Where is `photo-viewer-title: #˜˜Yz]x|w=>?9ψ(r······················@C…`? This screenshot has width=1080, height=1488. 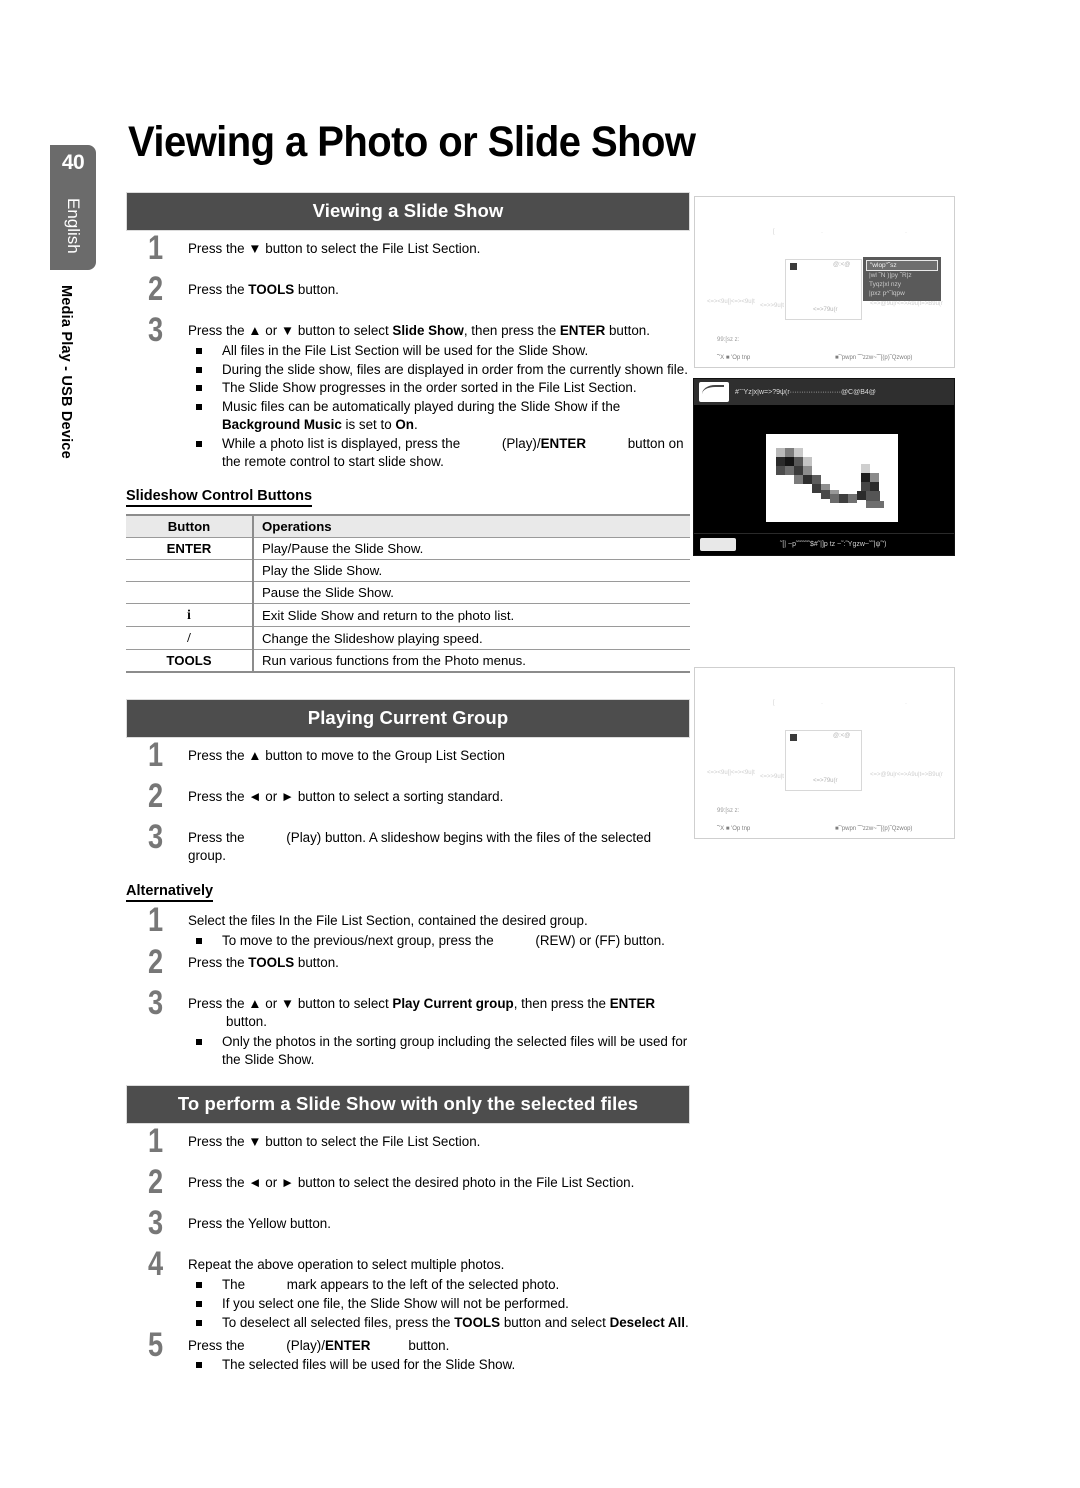 photo-viewer-title: #˜˜Yz]x|w=>?9ψ(r······················@C… is located at coordinates (805, 392).